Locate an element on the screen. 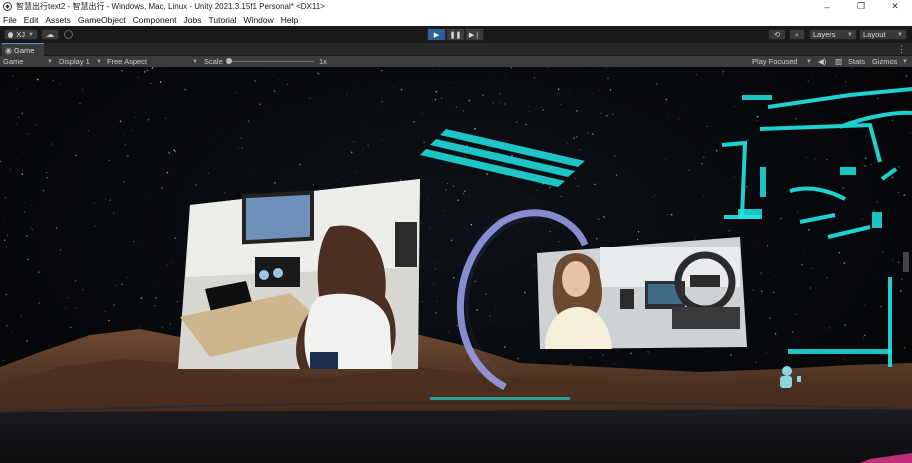 The image size is (912, 463). play-icon: ▶ is located at coordinates (436, 34).